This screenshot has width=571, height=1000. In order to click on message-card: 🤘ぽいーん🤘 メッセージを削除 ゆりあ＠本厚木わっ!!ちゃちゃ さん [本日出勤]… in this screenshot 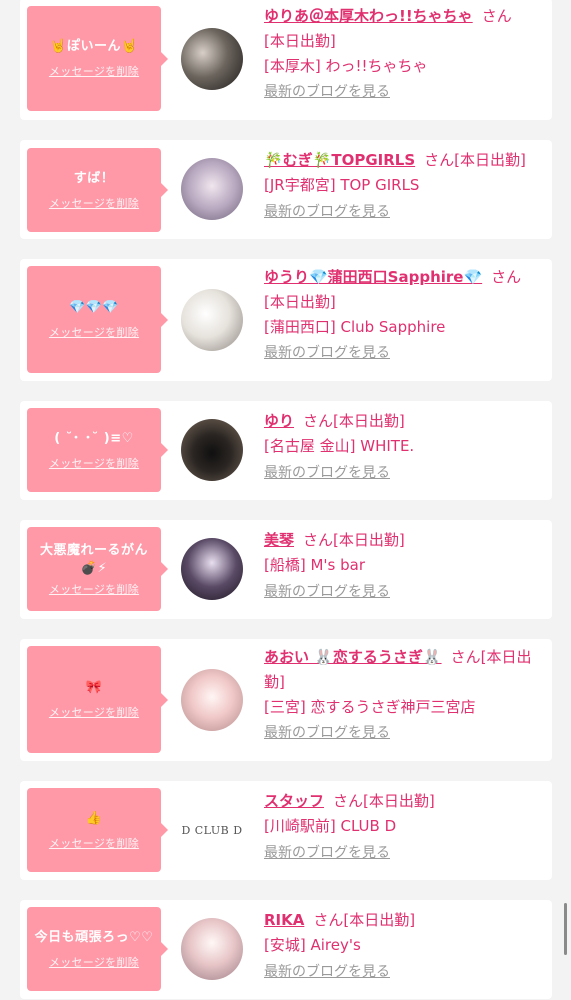, I will do `click(286, 60)`.